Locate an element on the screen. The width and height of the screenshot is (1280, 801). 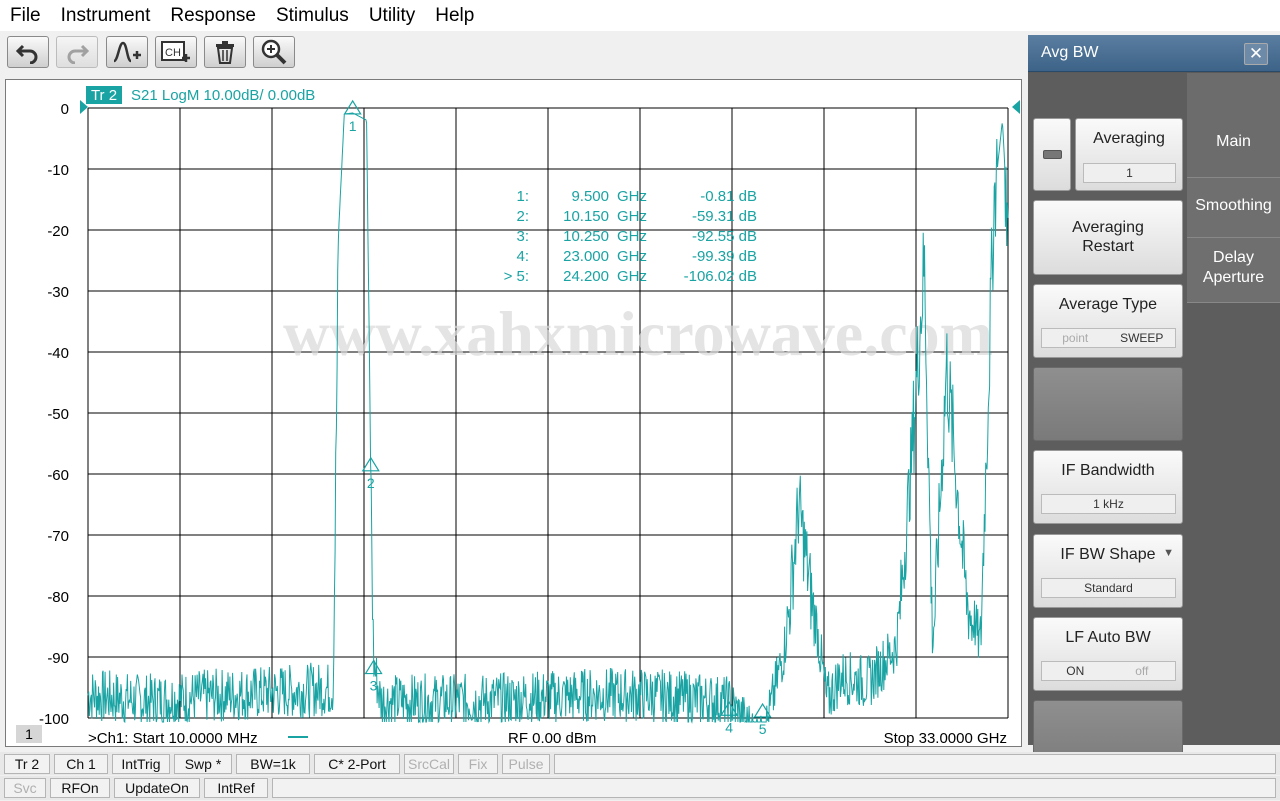
status-svc: Svc is located at coordinates (25, 788).